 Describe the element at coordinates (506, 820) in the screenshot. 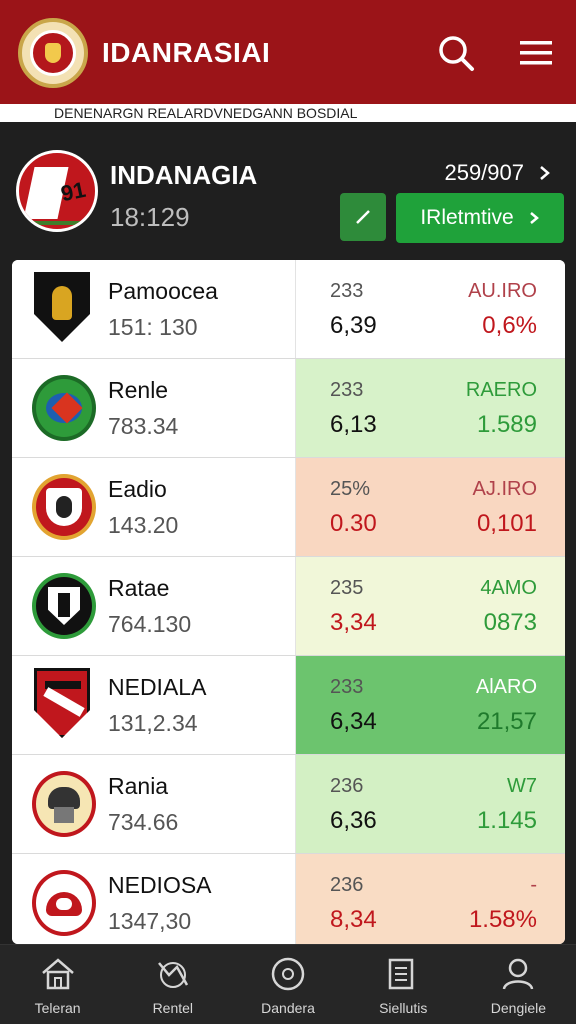

I see `row-delta-value: 1.145` at that location.